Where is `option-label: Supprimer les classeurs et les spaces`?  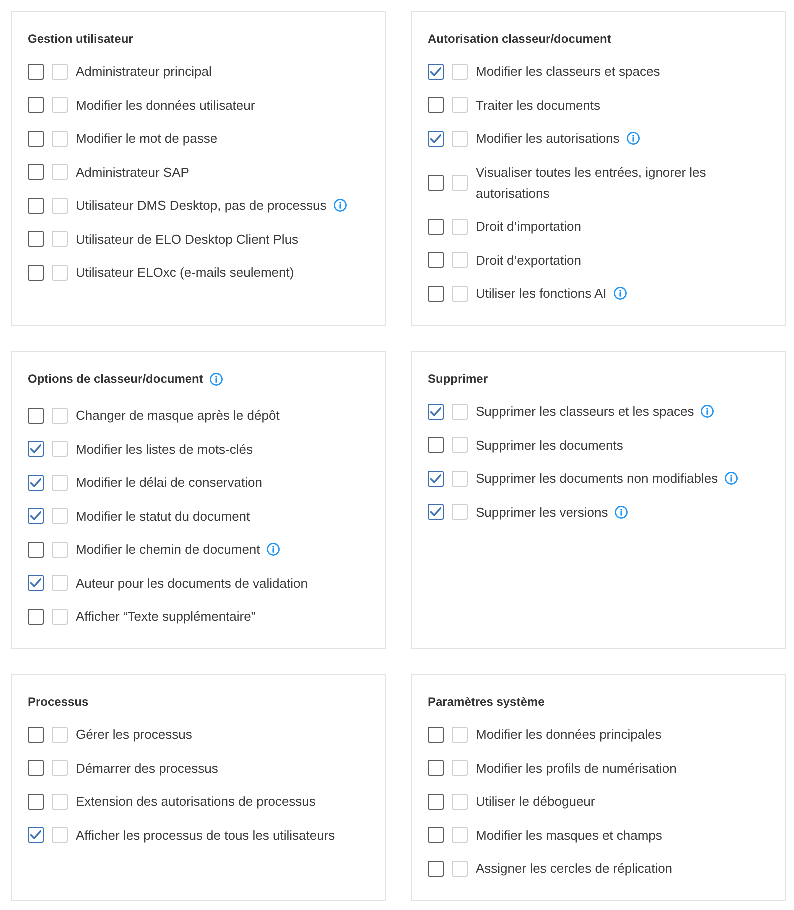
option-label: Supprimer les classeurs et les spaces is located at coordinates (585, 412).